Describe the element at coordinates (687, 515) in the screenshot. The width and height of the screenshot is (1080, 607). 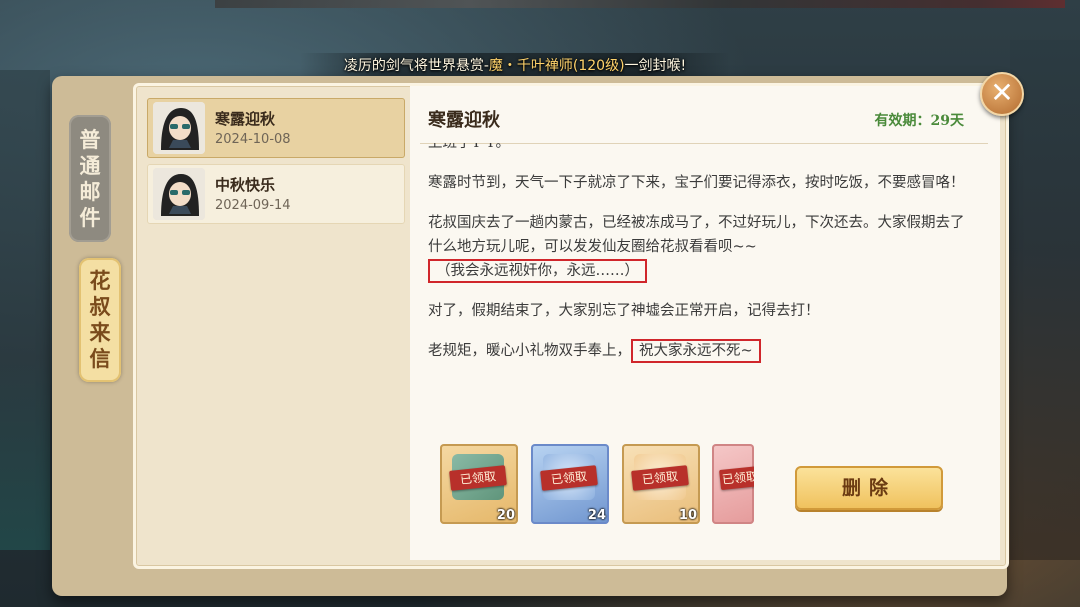
I see `reward-quantity: 10` at that location.